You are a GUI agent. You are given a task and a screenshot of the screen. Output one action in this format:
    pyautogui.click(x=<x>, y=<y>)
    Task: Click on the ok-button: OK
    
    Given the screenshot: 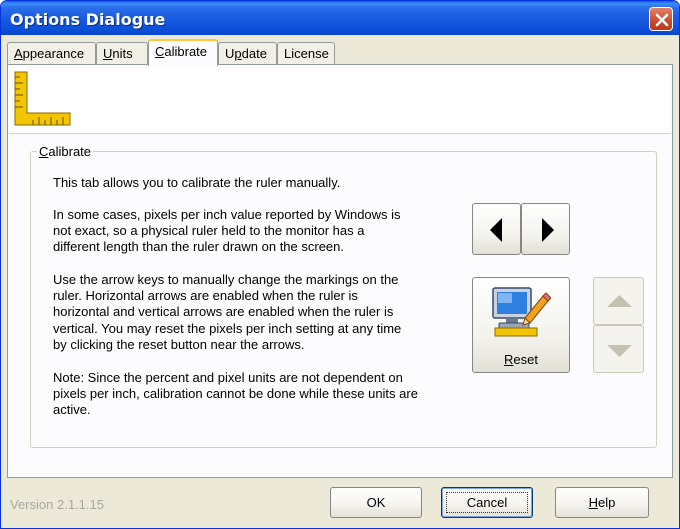 What is the action you would take?
    pyautogui.click(x=376, y=502)
    